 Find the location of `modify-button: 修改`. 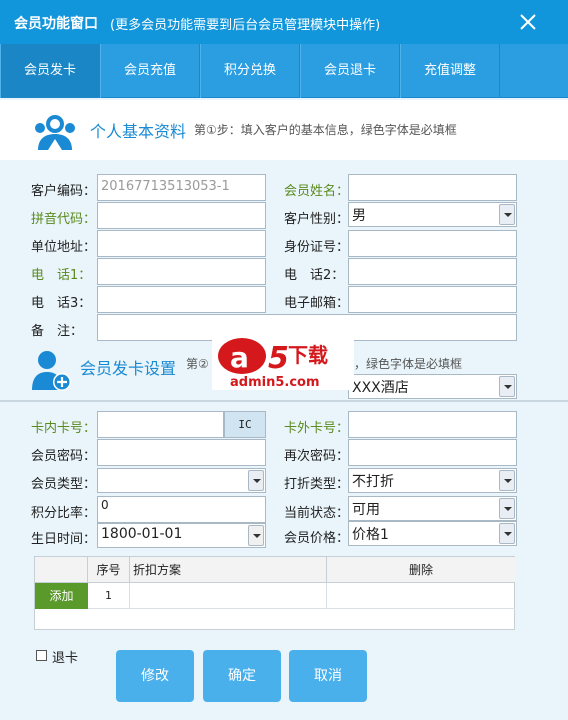

modify-button: 修改 is located at coordinates (155, 676).